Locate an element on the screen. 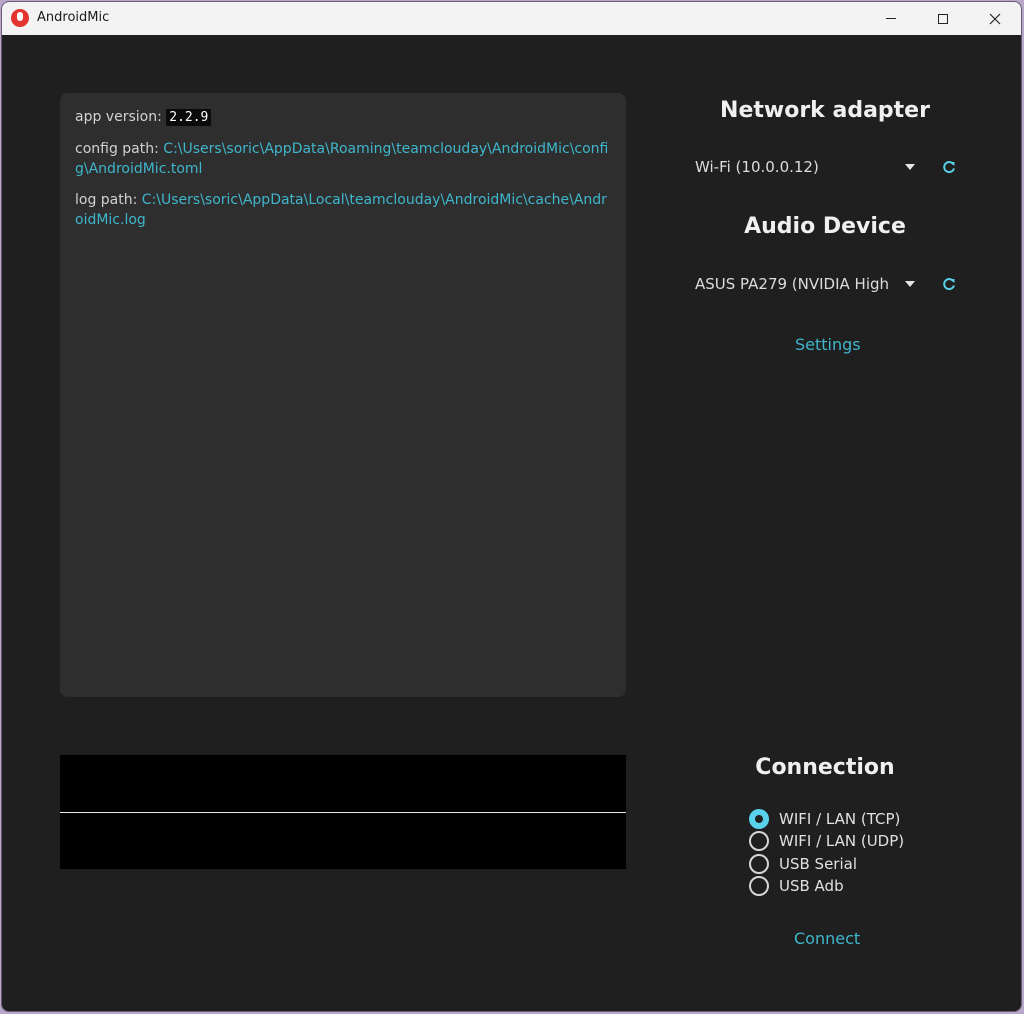 This screenshot has width=1024, height=1014. title-bar: AndroidMic is located at coordinates (511, 18).